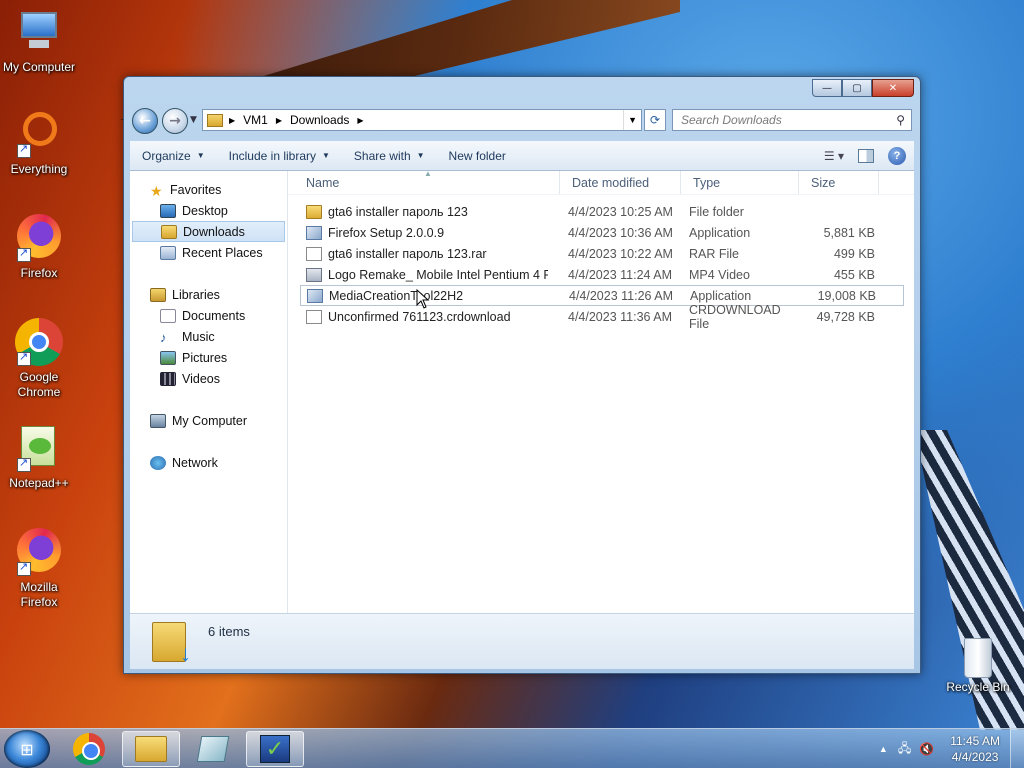 This screenshot has height=768, width=1024. Describe the element at coordinates (834, 156) in the screenshot. I see `view-options-icon: ☰ ▾` at that location.